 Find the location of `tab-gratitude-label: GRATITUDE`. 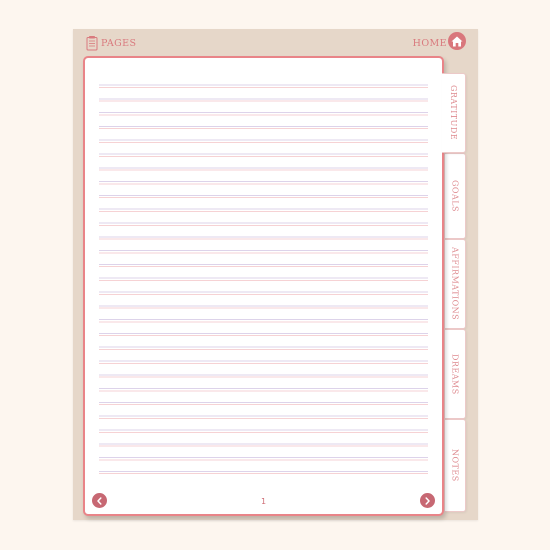

tab-gratitude-label: GRATITUDE is located at coordinates (453, 113).